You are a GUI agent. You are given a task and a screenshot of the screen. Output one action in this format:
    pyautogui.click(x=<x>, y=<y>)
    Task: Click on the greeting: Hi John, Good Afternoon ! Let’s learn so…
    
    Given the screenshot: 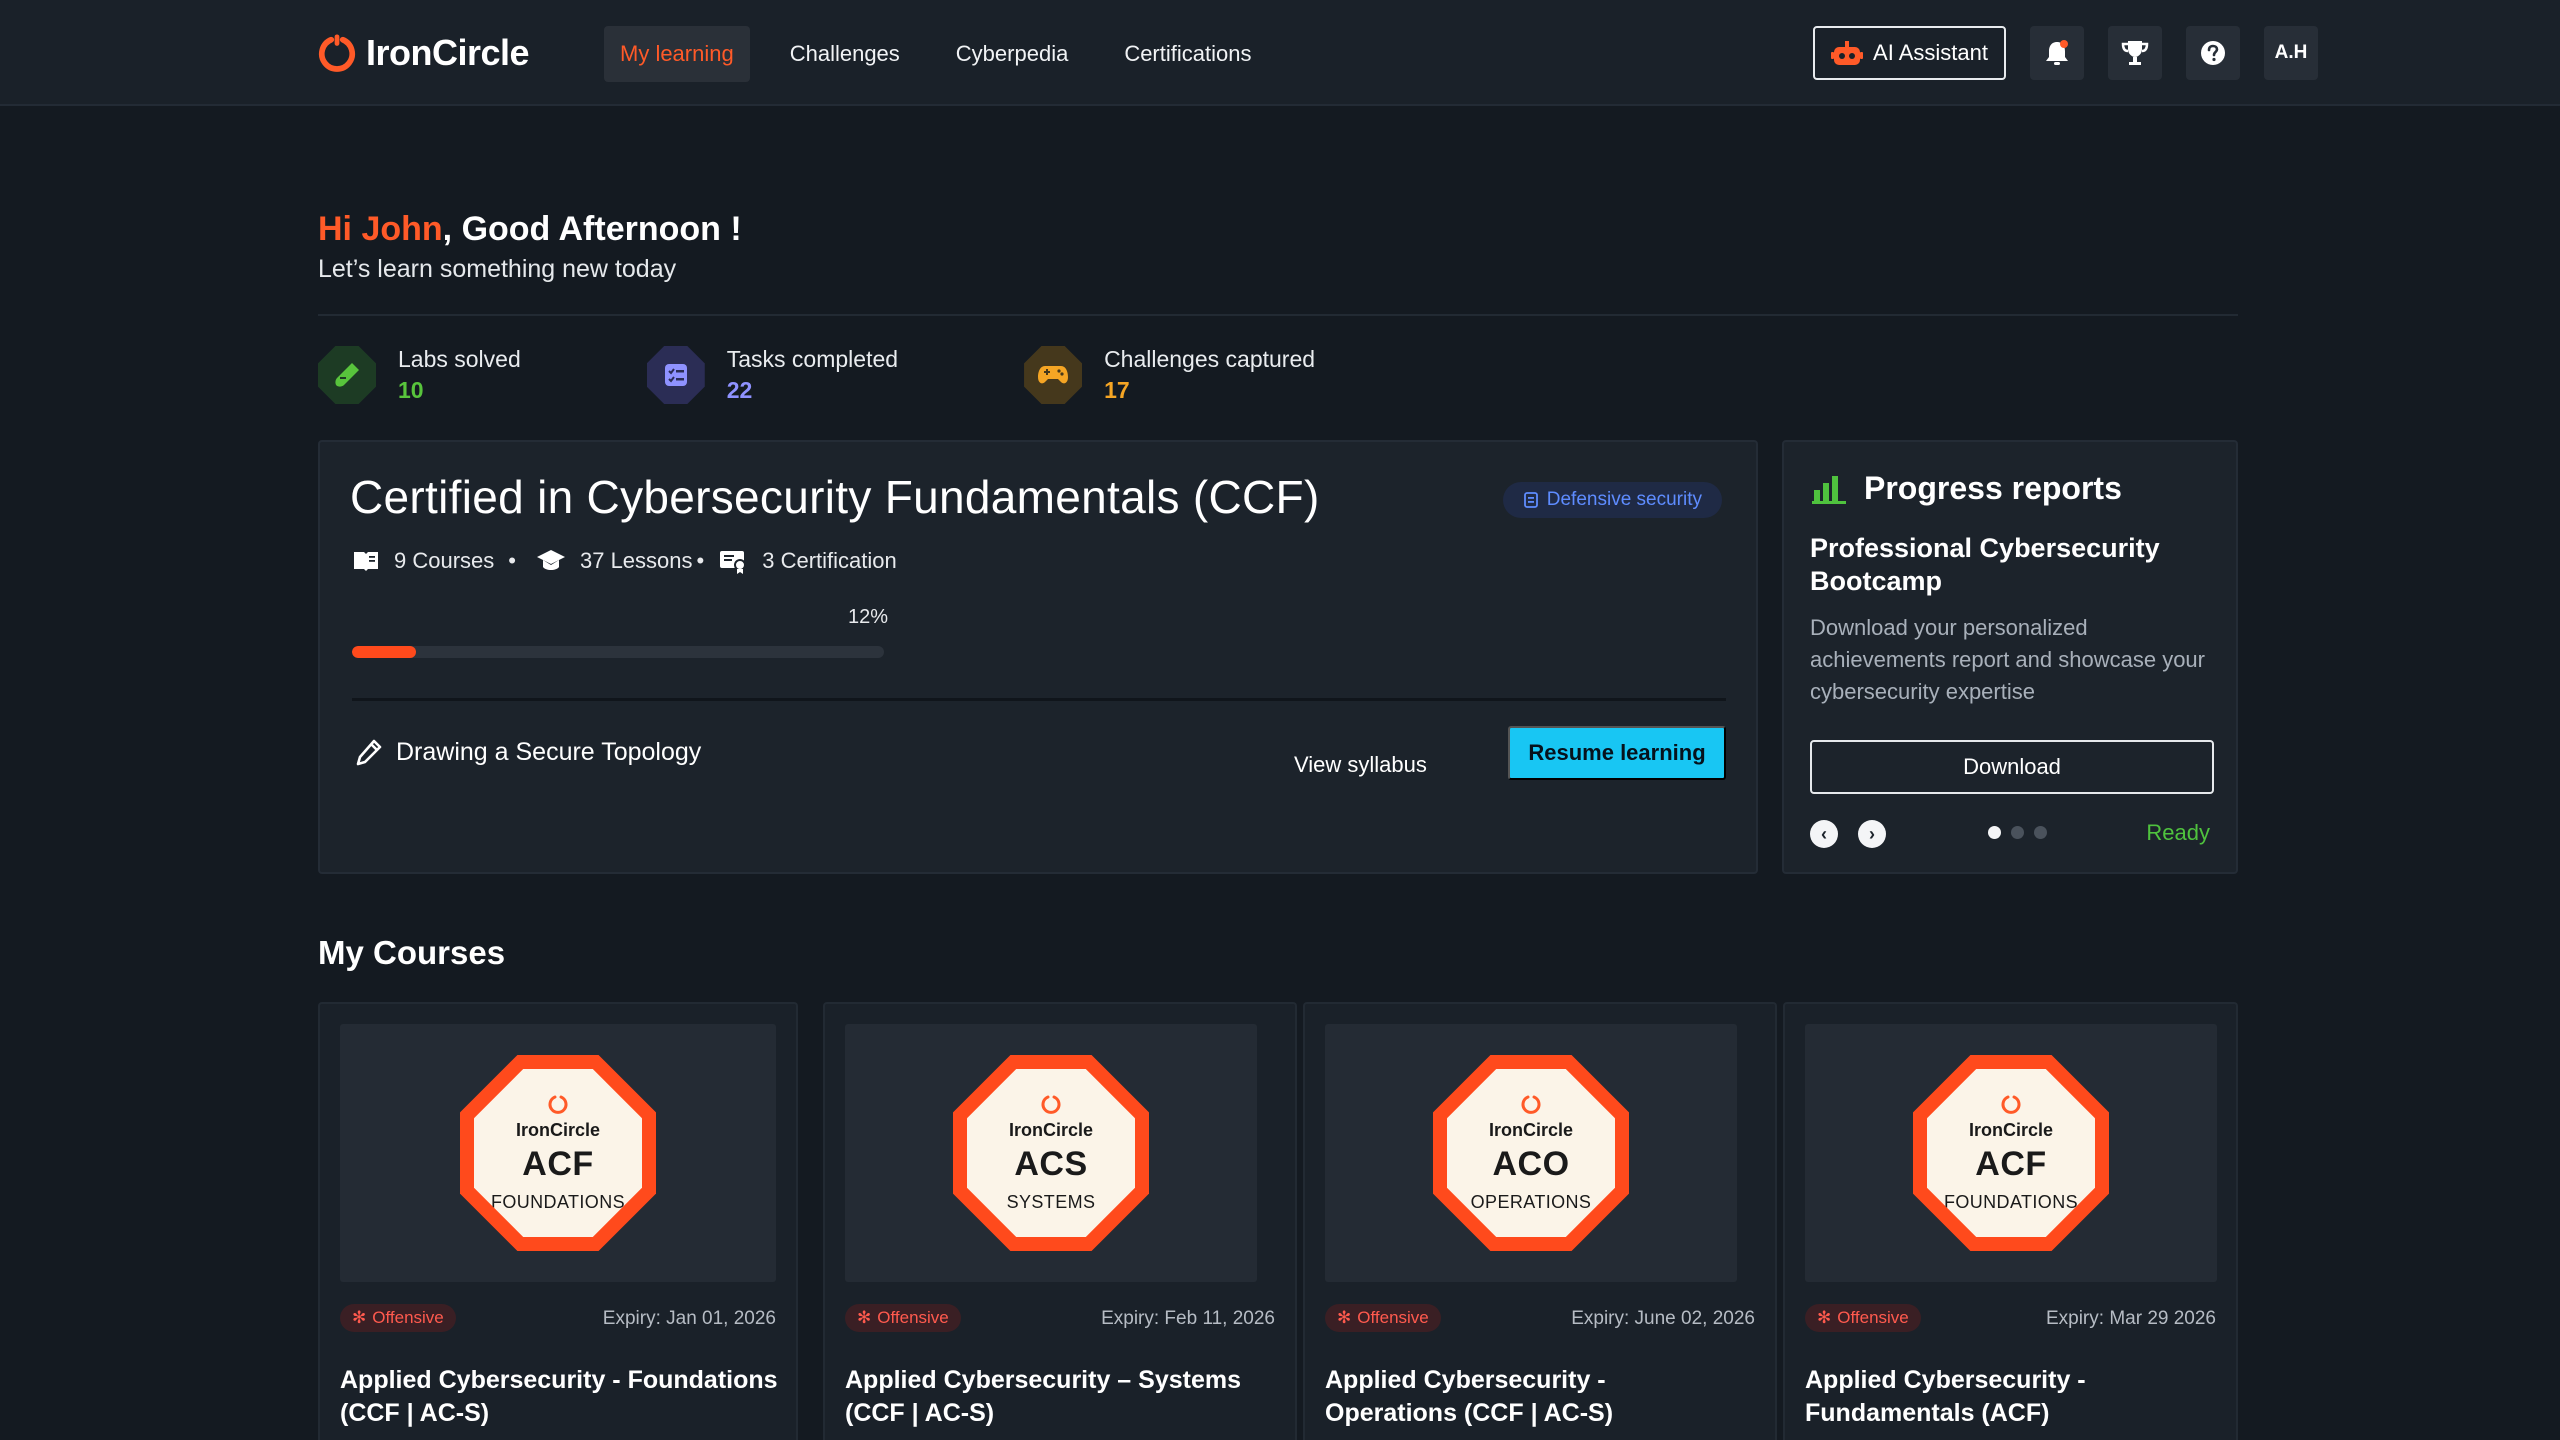 What is the action you would take?
    pyautogui.click(x=530, y=247)
    